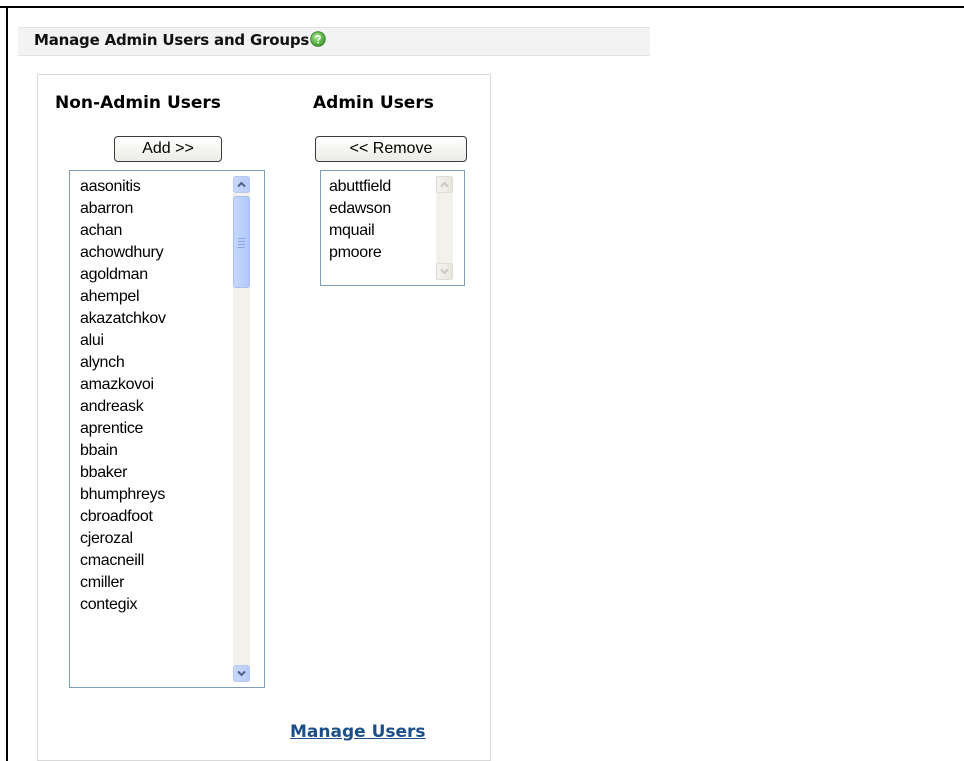 This screenshot has width=964, height=761. Describe the element at coordinates (123, 231) in the screenshot. I see `list-item: achan` at that location.